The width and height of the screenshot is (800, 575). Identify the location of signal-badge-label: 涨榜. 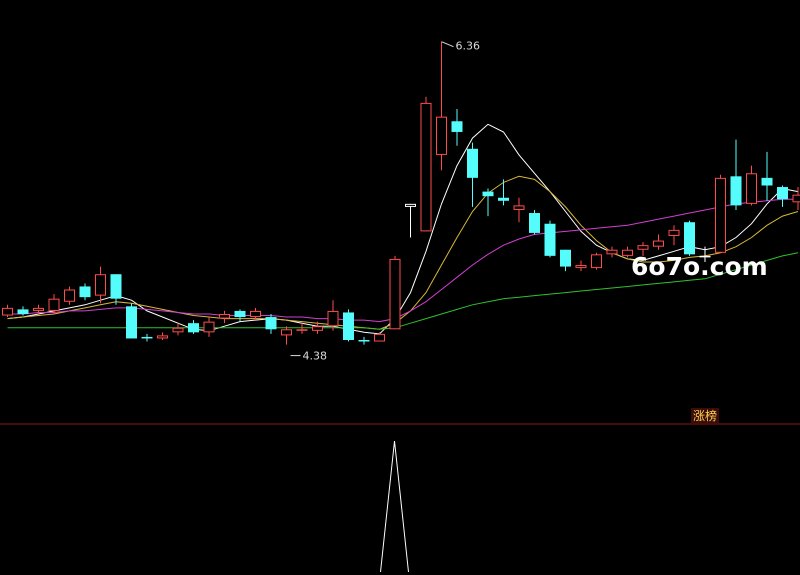
(705, 415).